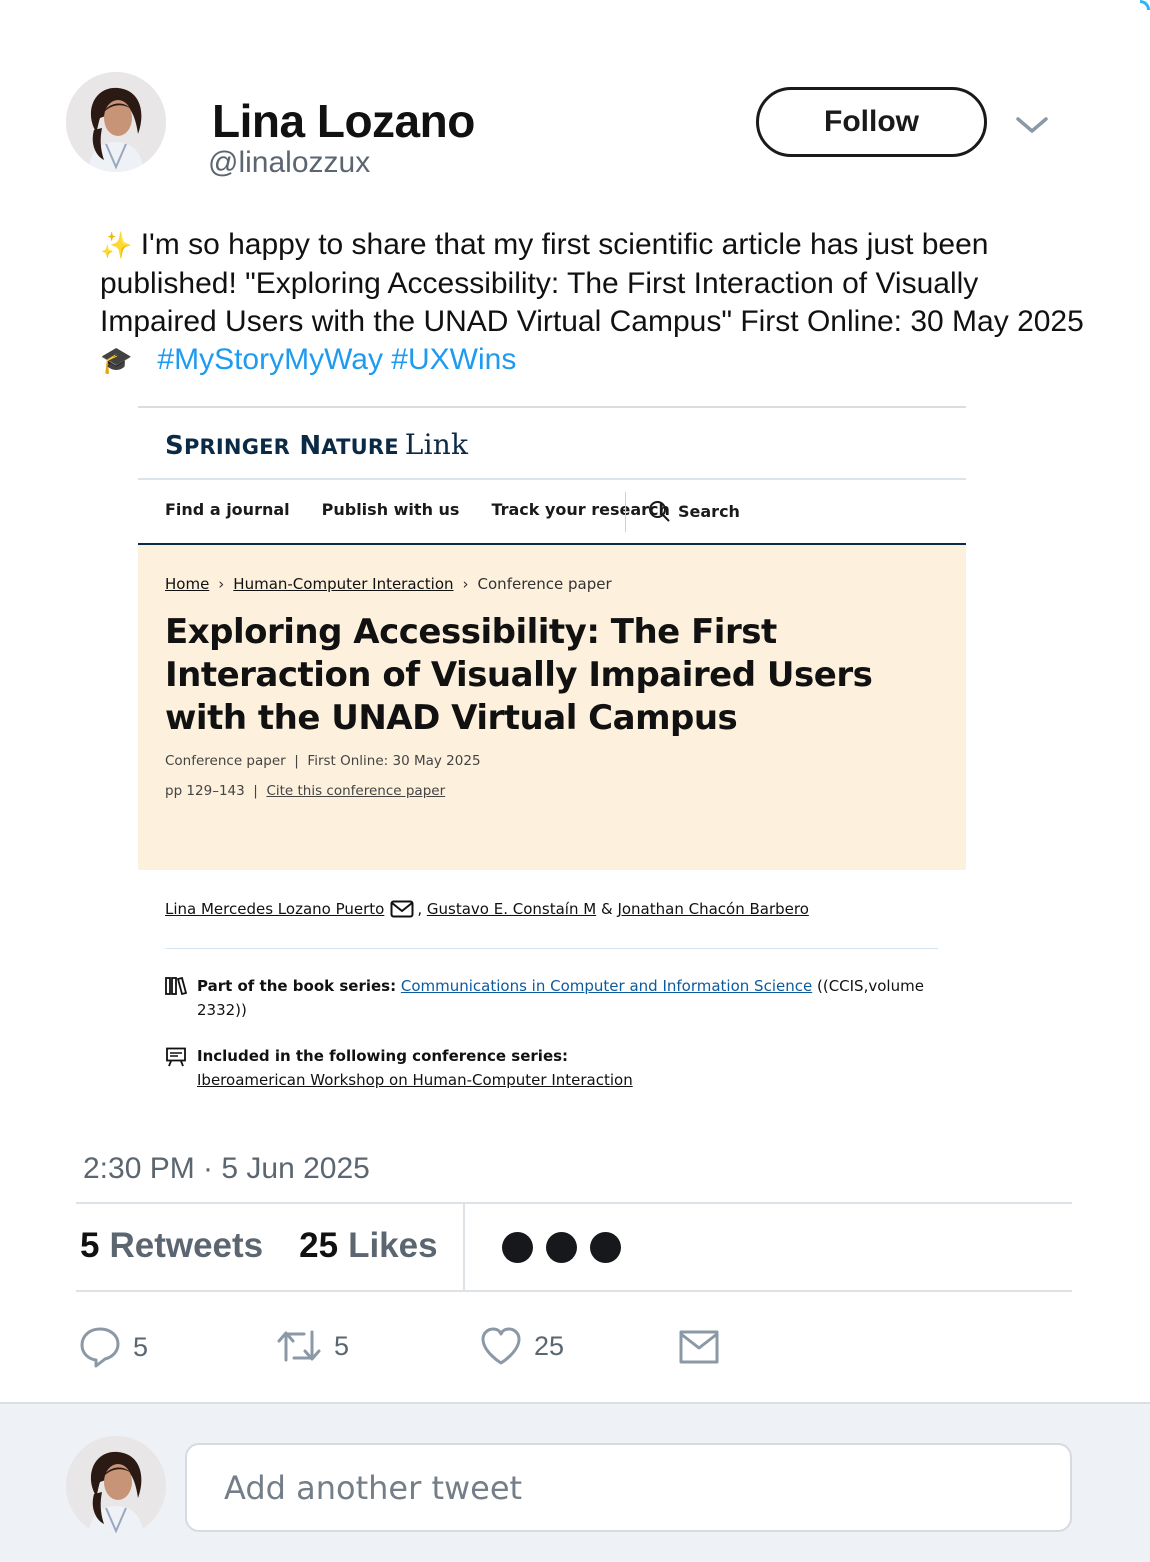  I want to click on user-handle: @linalozzux, so click(289, 163).